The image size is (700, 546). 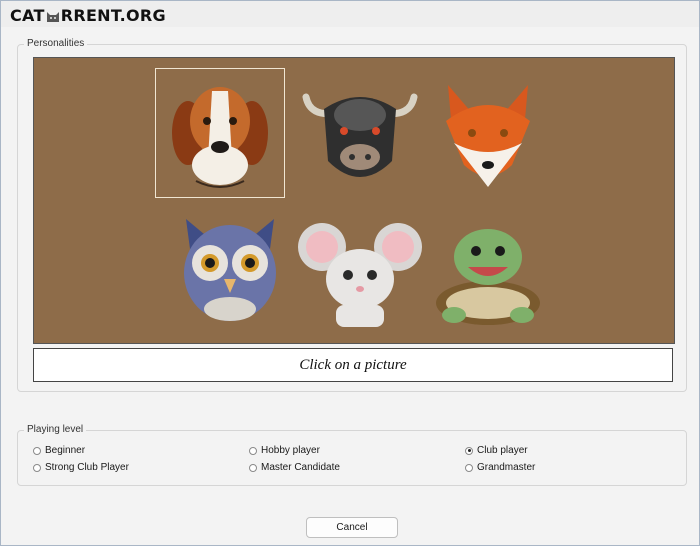 What do you see at coordinates (56, 43) in the screenshot?
I see `personalities-legend: Personalities` at bounding box center [56, 43].